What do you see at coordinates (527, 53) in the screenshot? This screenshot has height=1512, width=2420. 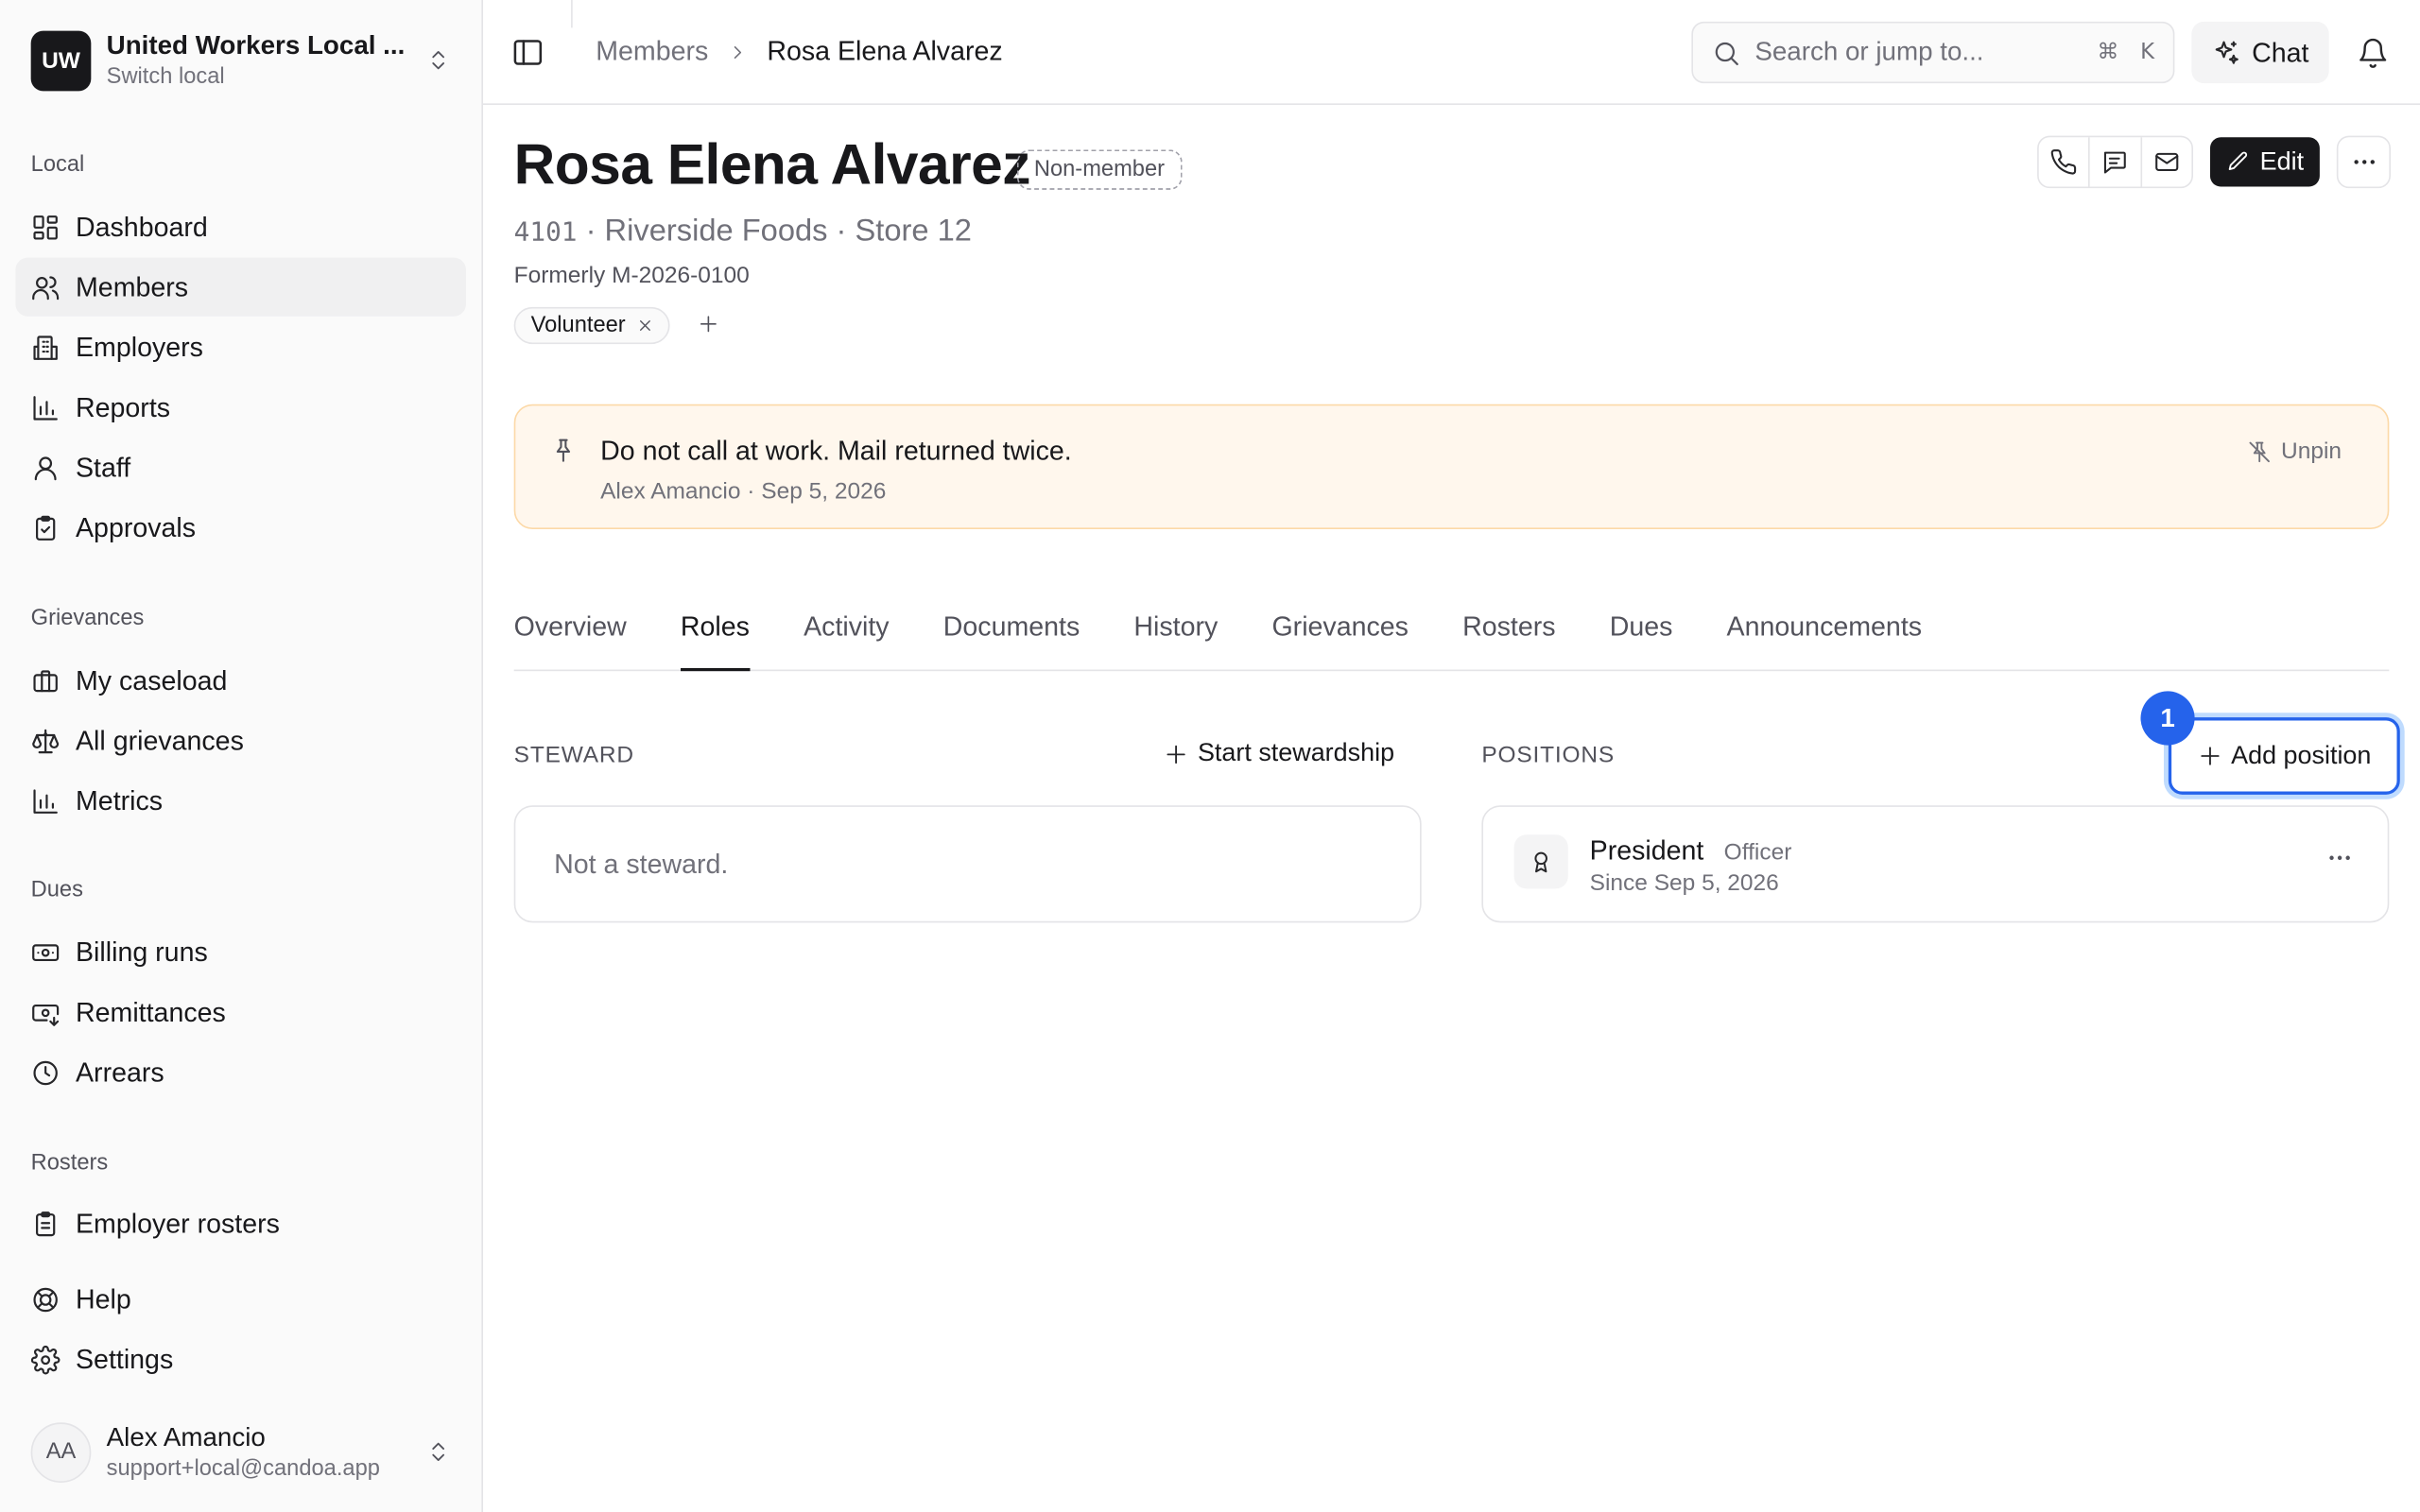 I see `sidebar-toggle-icon` at bounding box center [527, 53].